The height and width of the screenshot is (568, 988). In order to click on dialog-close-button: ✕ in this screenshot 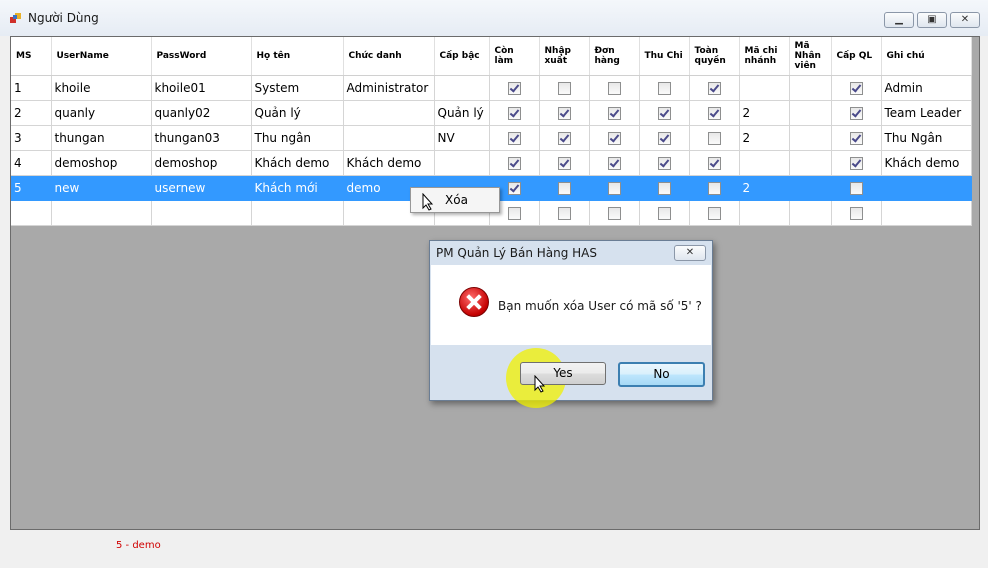, I will do `click(690, 253)`.